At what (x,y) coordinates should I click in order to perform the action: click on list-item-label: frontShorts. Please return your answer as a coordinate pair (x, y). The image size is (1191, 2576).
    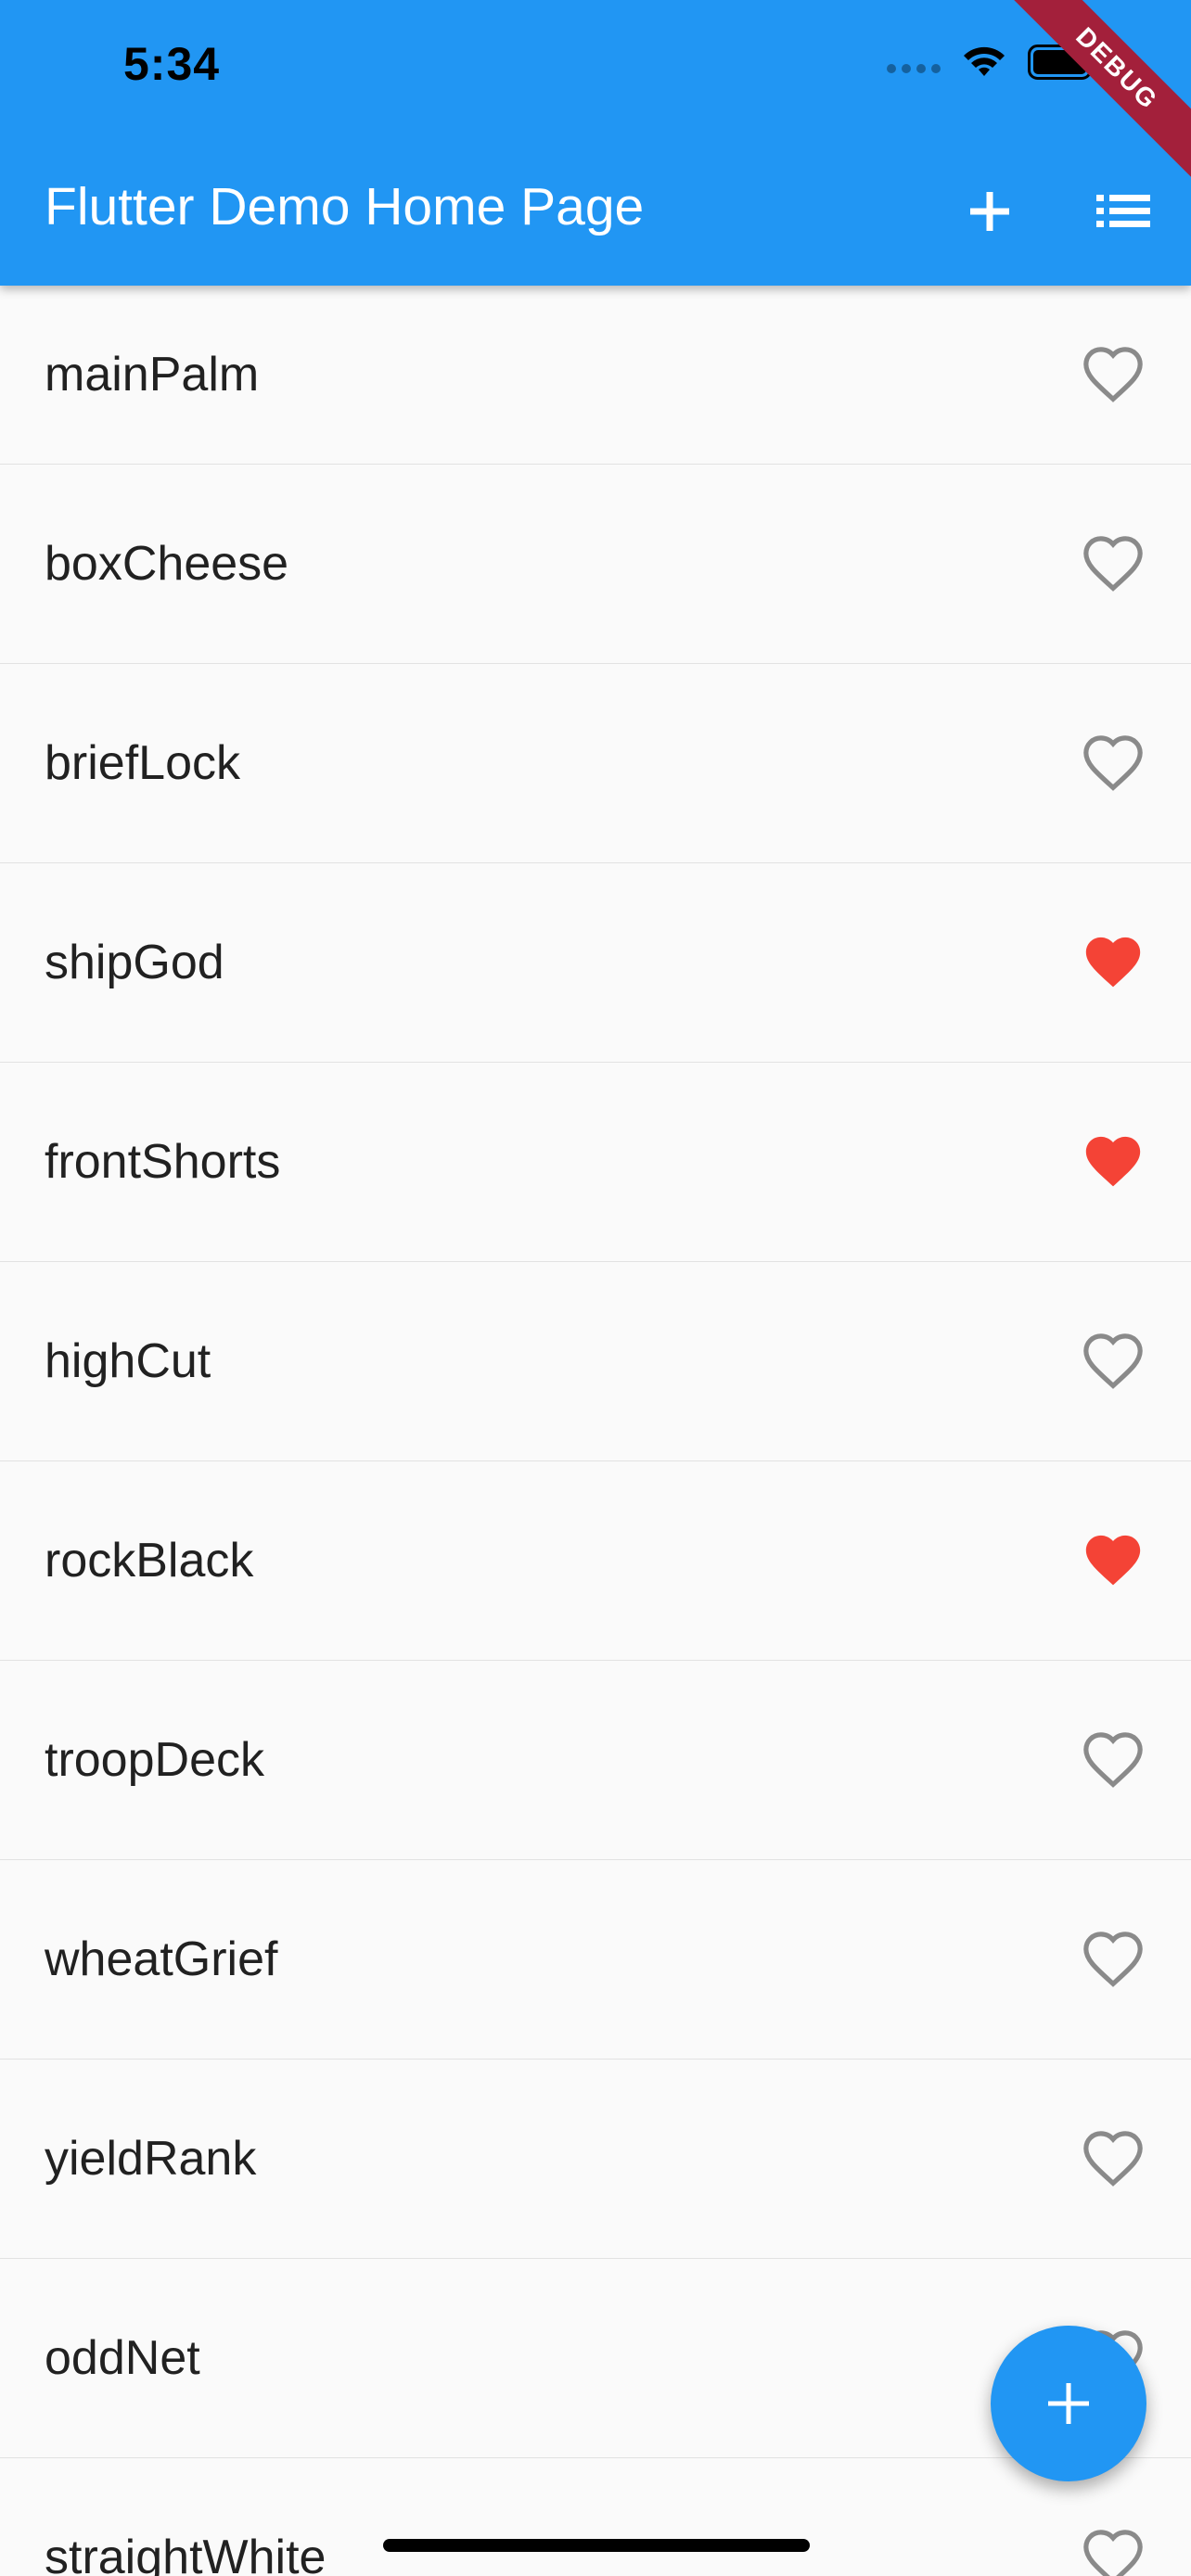
    Looking at the image, I should click on (163, 1162).